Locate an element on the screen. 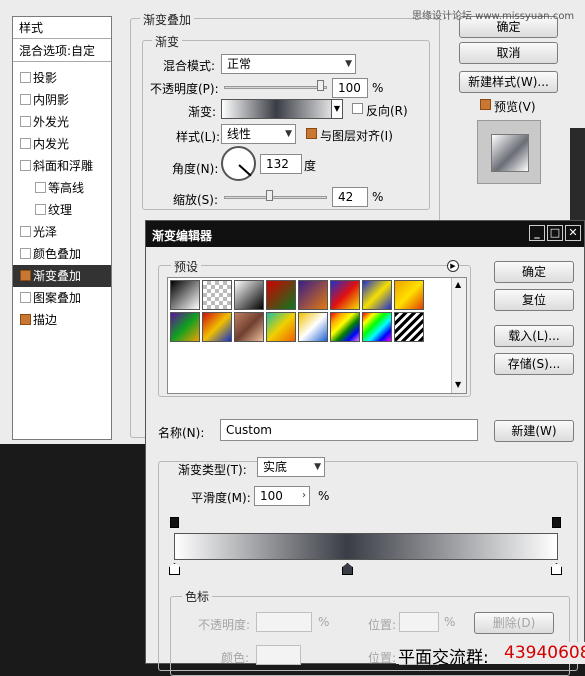 This screenshot has height=676, width=585. style-item-label: 颜色叠加 is located at coordinates (57, 254).